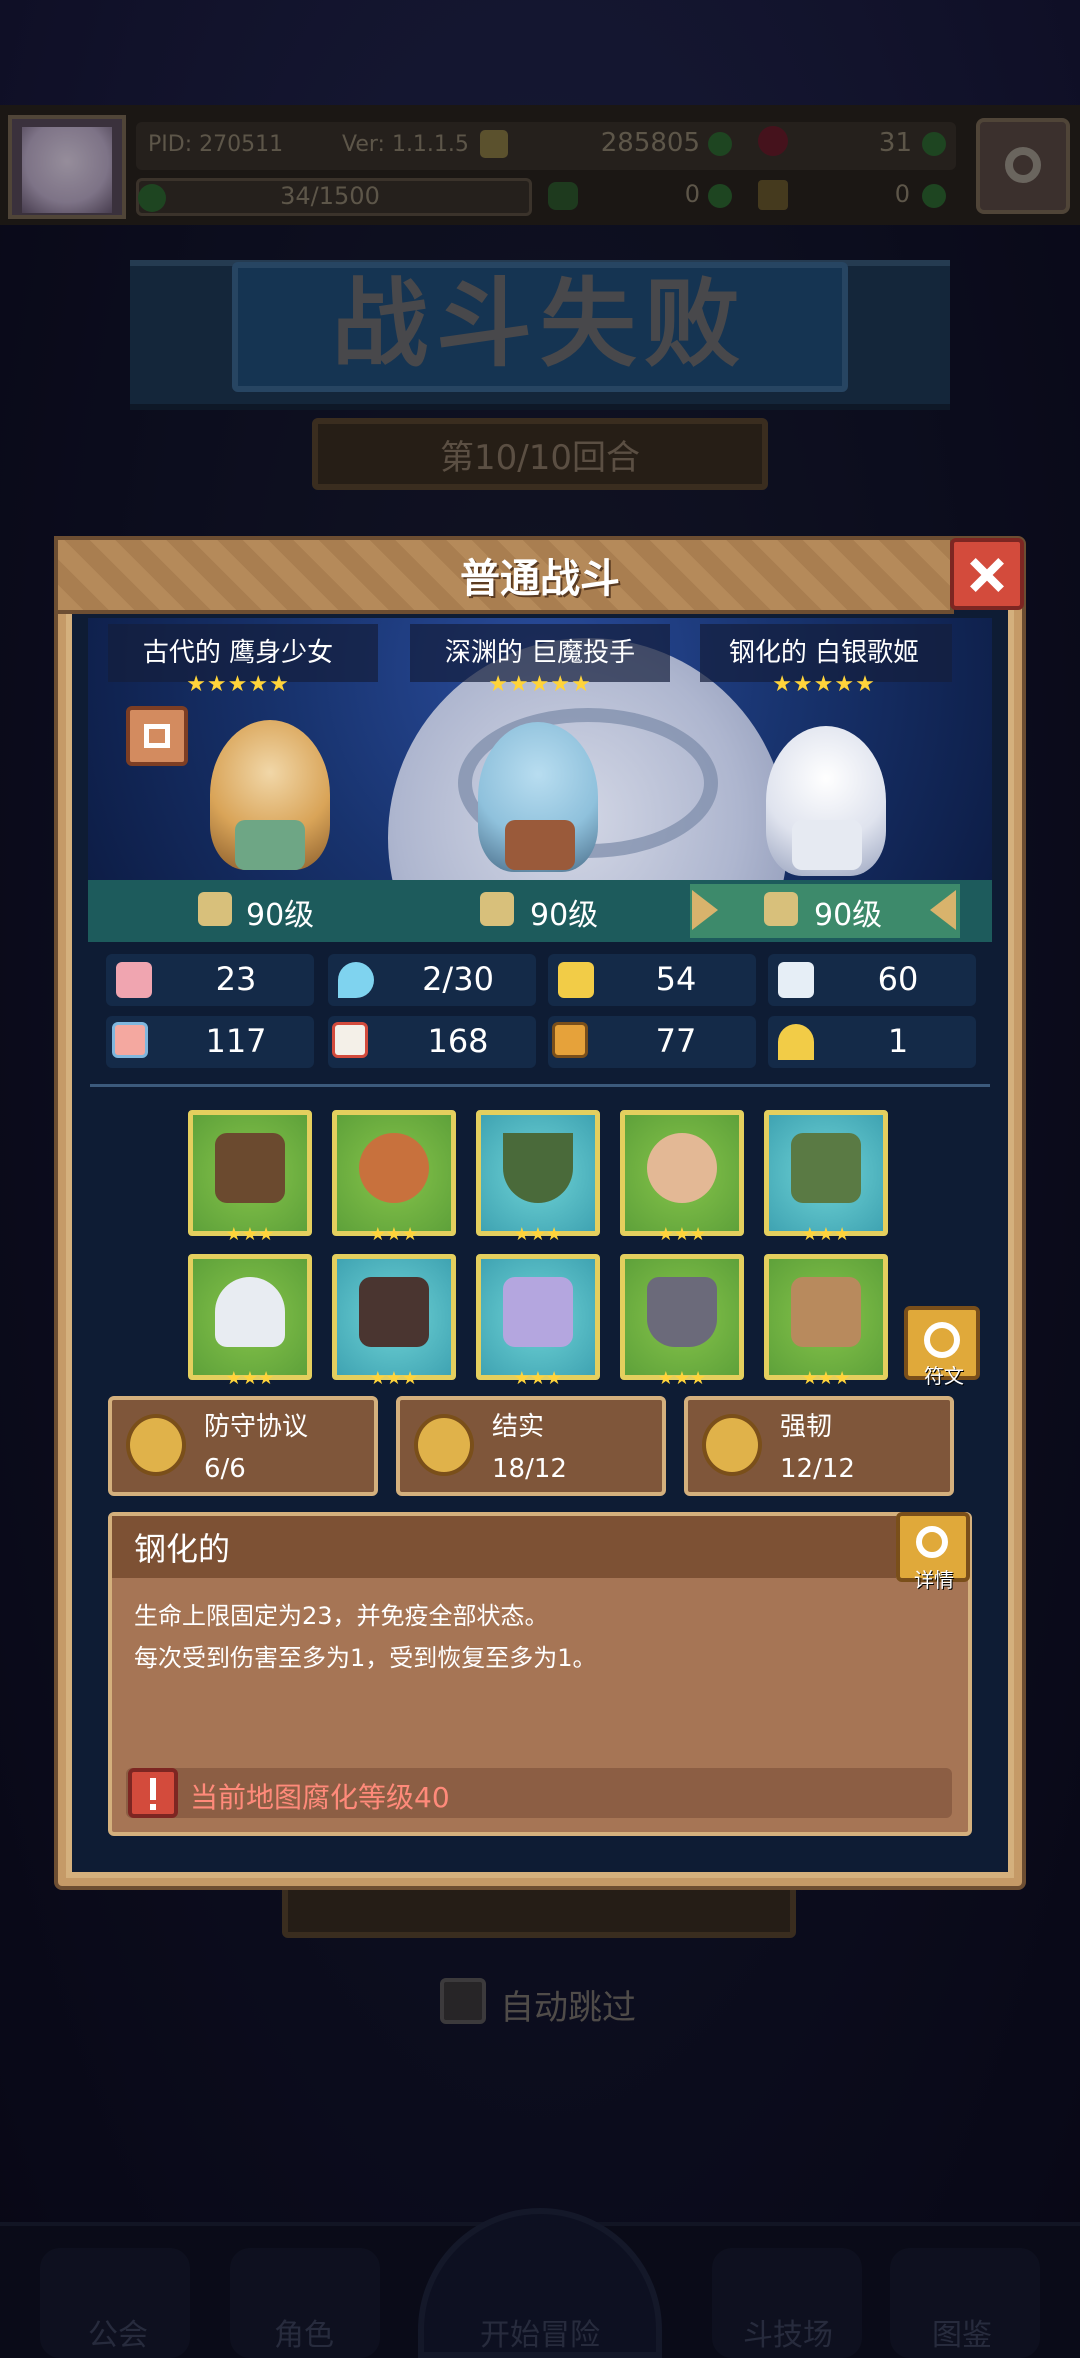  I want to click on magnifier-icon, so click(932, 1542).